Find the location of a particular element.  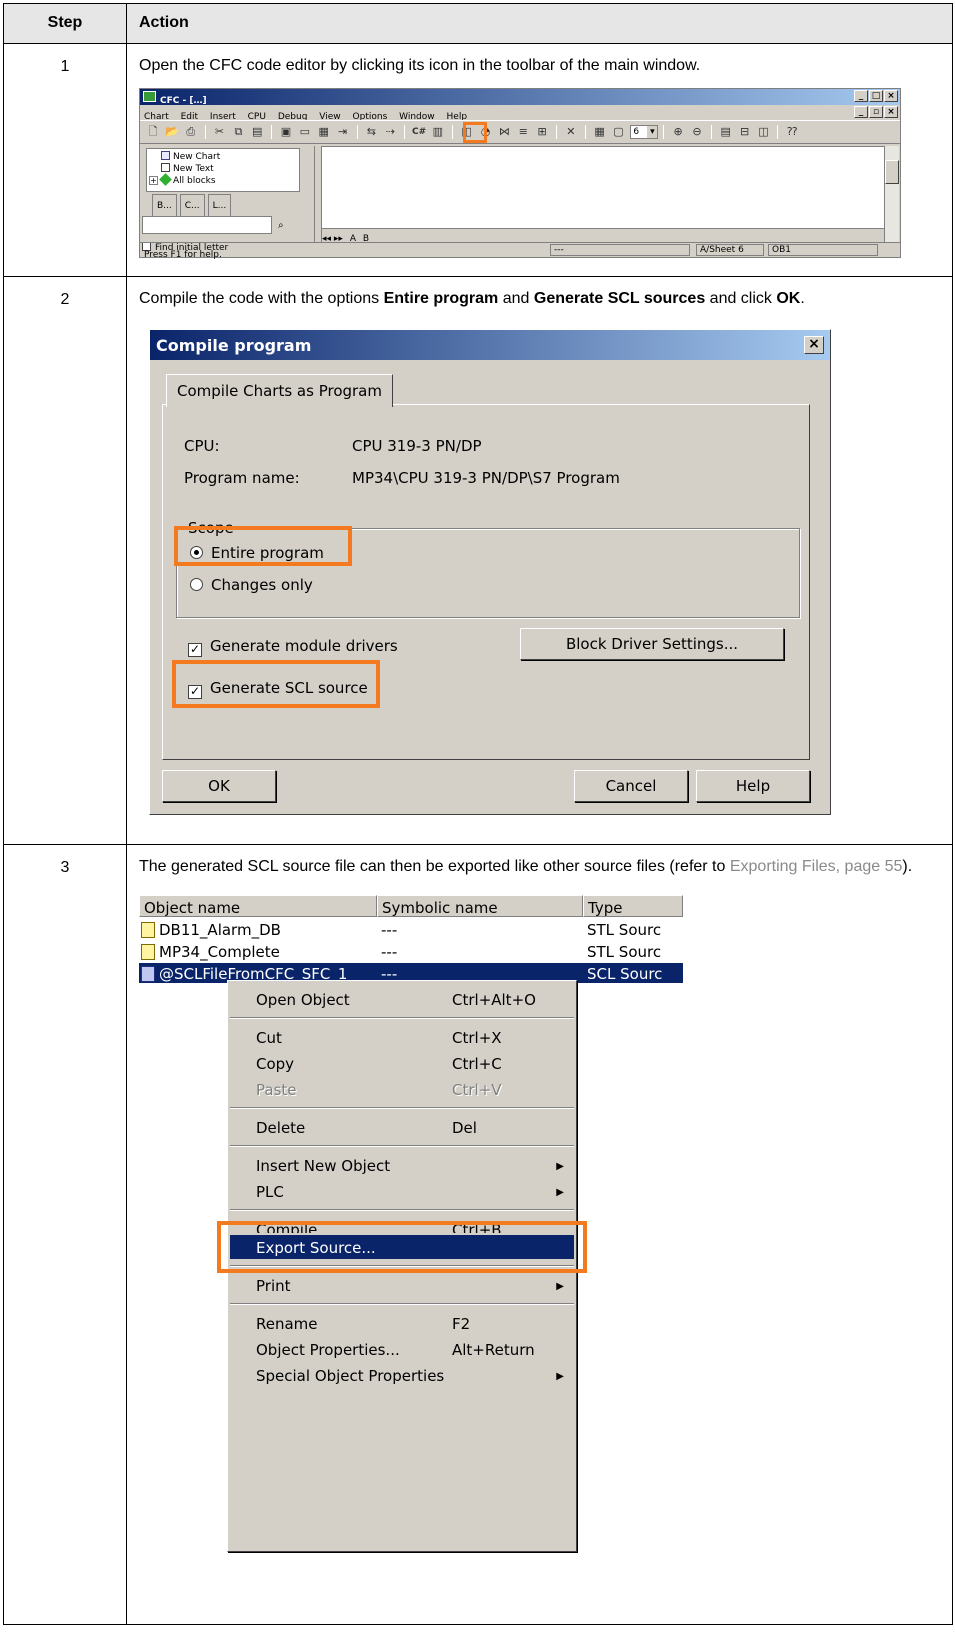

help-cursor-icon: ⁇ is located at coordinates (792, 132).